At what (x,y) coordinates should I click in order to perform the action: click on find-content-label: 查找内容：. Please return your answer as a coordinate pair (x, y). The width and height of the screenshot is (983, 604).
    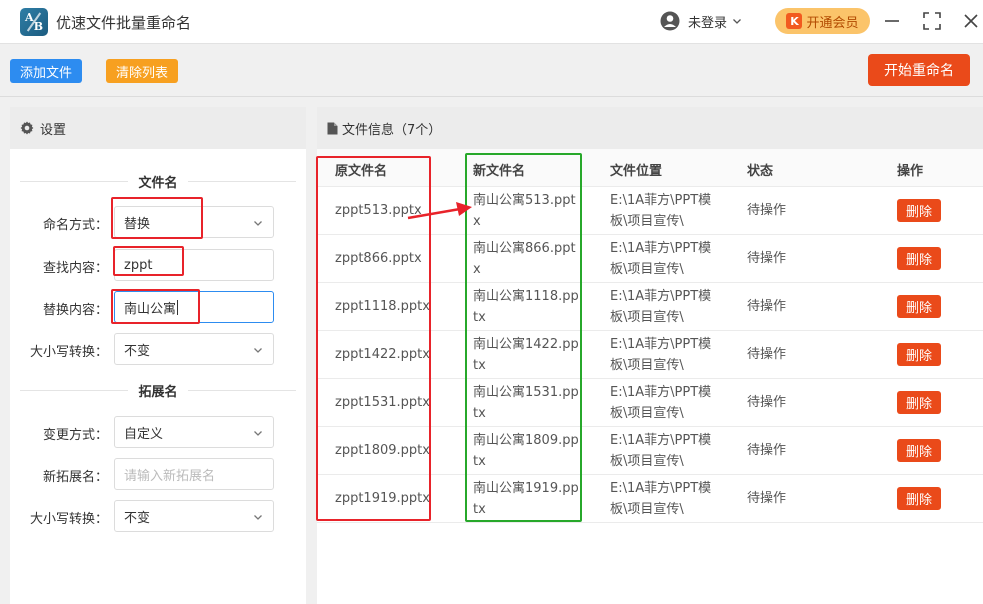
    Looking at the image, I should click on (75, 268).